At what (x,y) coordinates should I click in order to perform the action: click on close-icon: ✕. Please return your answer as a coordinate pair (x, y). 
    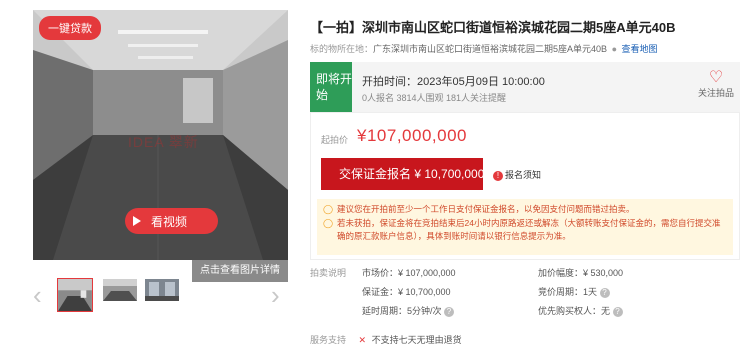
    Looking at the image, I should click on (362, 340).